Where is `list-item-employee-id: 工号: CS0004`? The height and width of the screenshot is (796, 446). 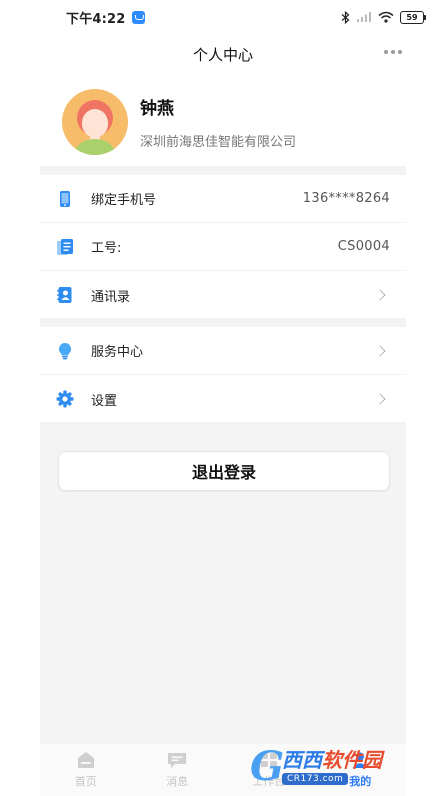 list-item-employee-id: 工号: CS0004 is located at coordinates (223, 247).